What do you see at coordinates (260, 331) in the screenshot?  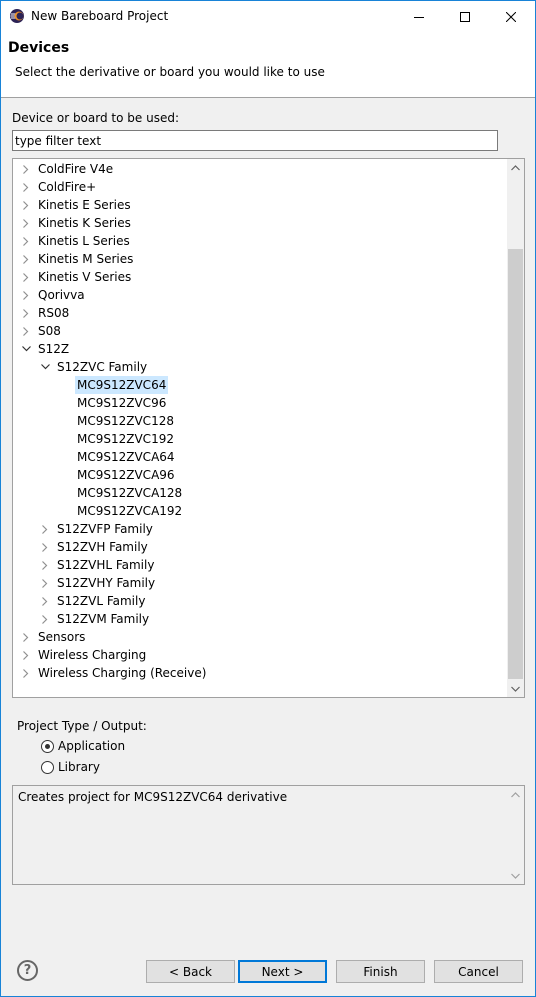 I see `tree-item: S08` at bounding box center [260, 331].